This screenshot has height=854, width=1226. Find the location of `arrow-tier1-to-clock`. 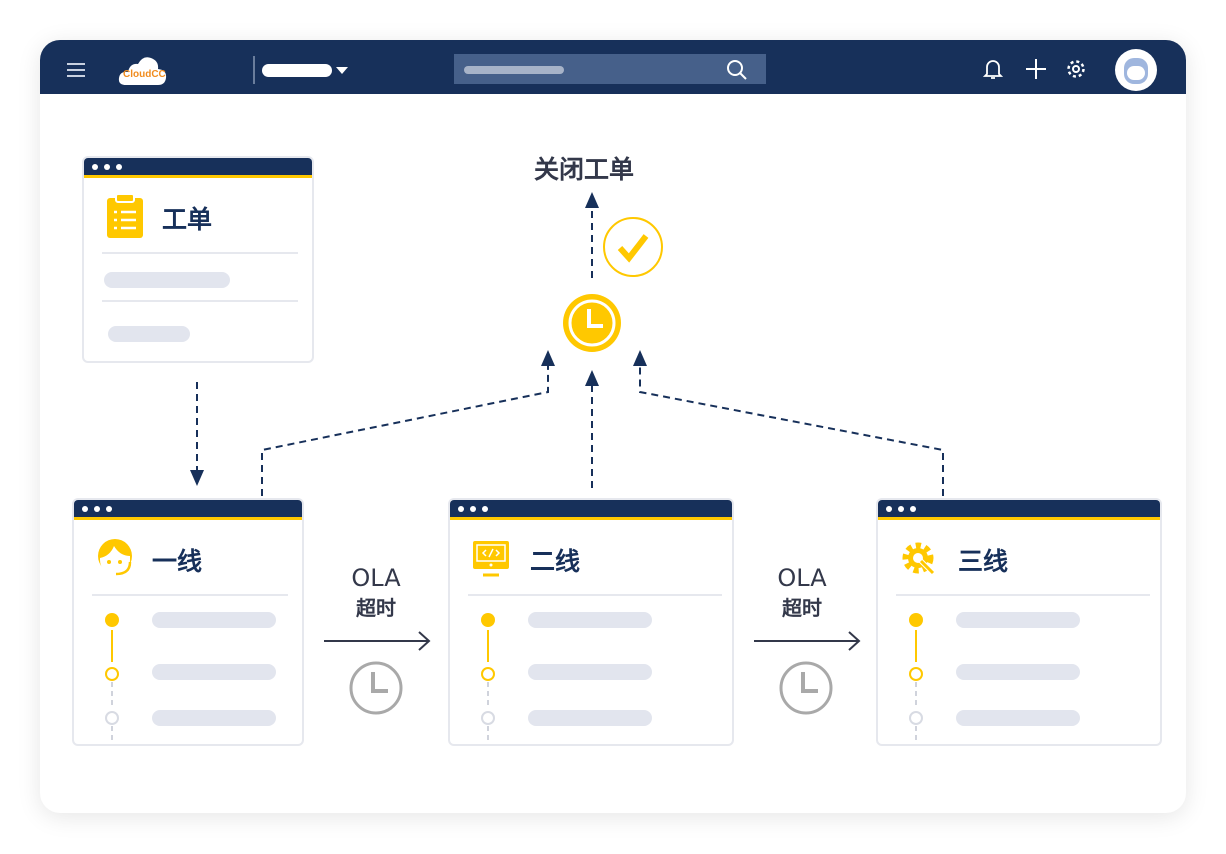

arrow-tier1-to-clock is located at coordinates (405, 428).